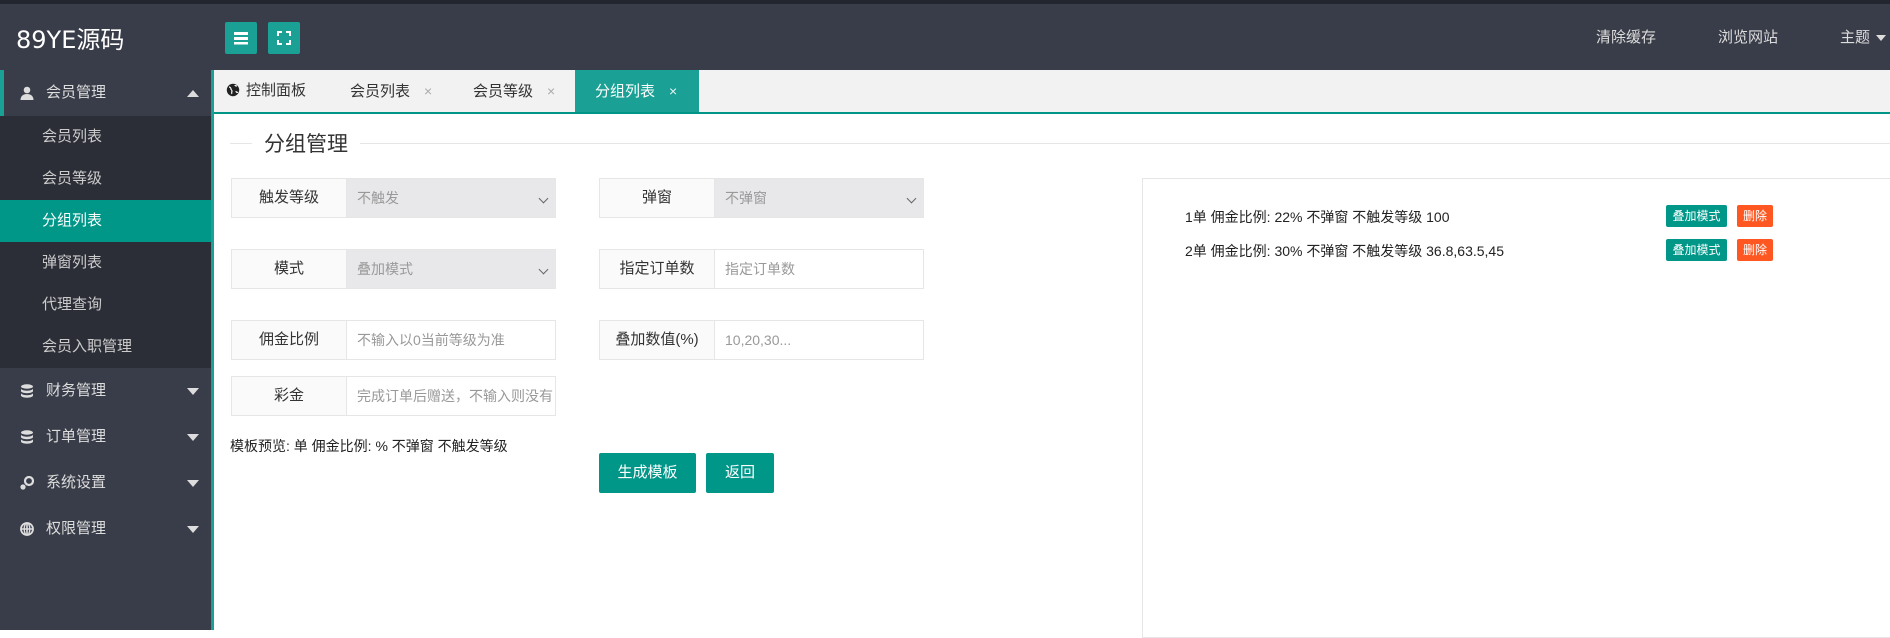 This screenshot has width=1890, height=638. I want to click on order-count-row: 指定订单数 指定订单数, so click(761, 269).